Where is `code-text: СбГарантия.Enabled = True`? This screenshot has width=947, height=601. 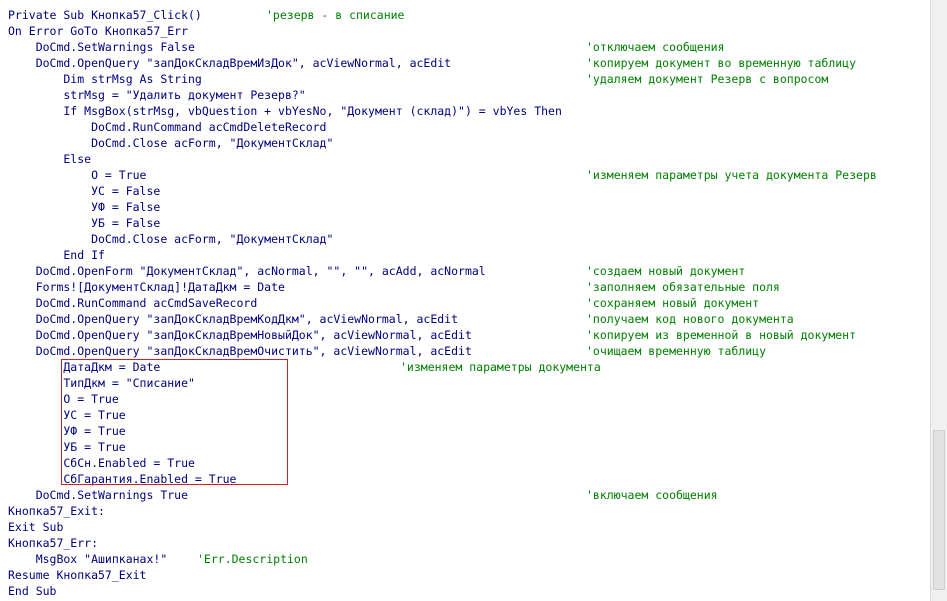 code-text: СбГарантия.Enabled = True is located at coordinates (122, 479).